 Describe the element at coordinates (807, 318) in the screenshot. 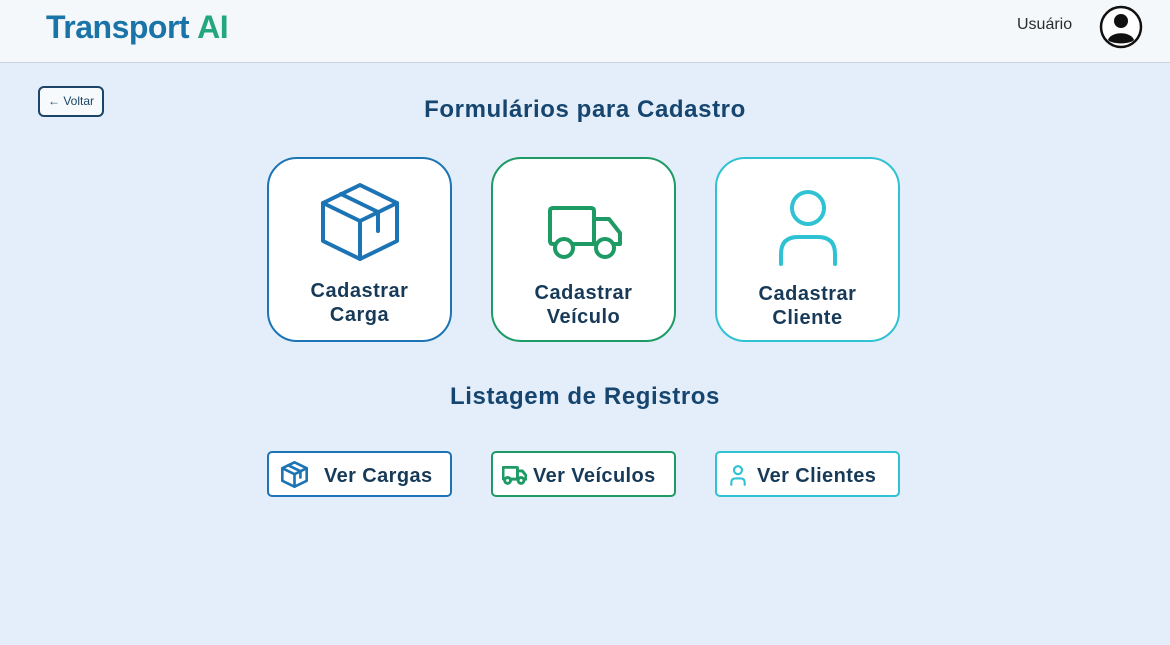

I see `register-client-label-line2: Cliente` at that location.